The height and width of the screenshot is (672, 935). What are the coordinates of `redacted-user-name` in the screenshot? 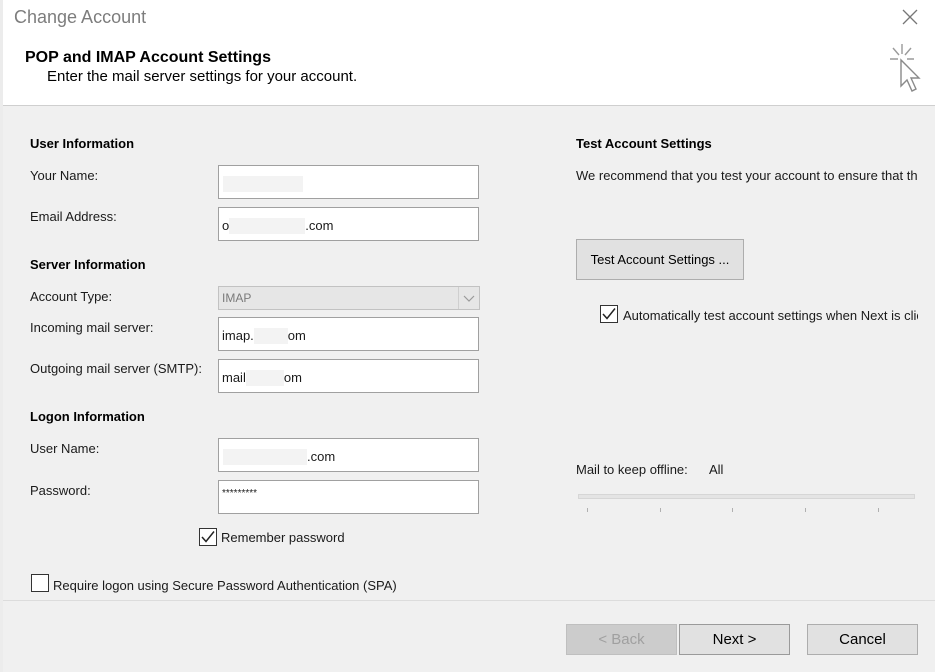 It's located at (265, 457).